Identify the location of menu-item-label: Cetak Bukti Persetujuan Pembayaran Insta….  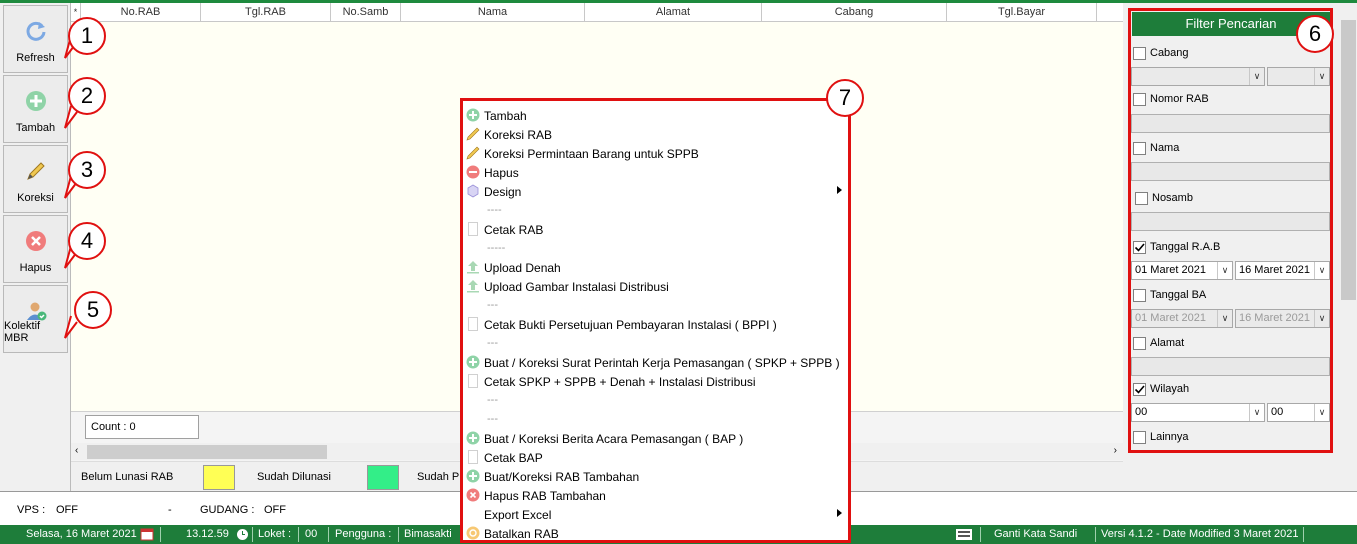
(630, 325).